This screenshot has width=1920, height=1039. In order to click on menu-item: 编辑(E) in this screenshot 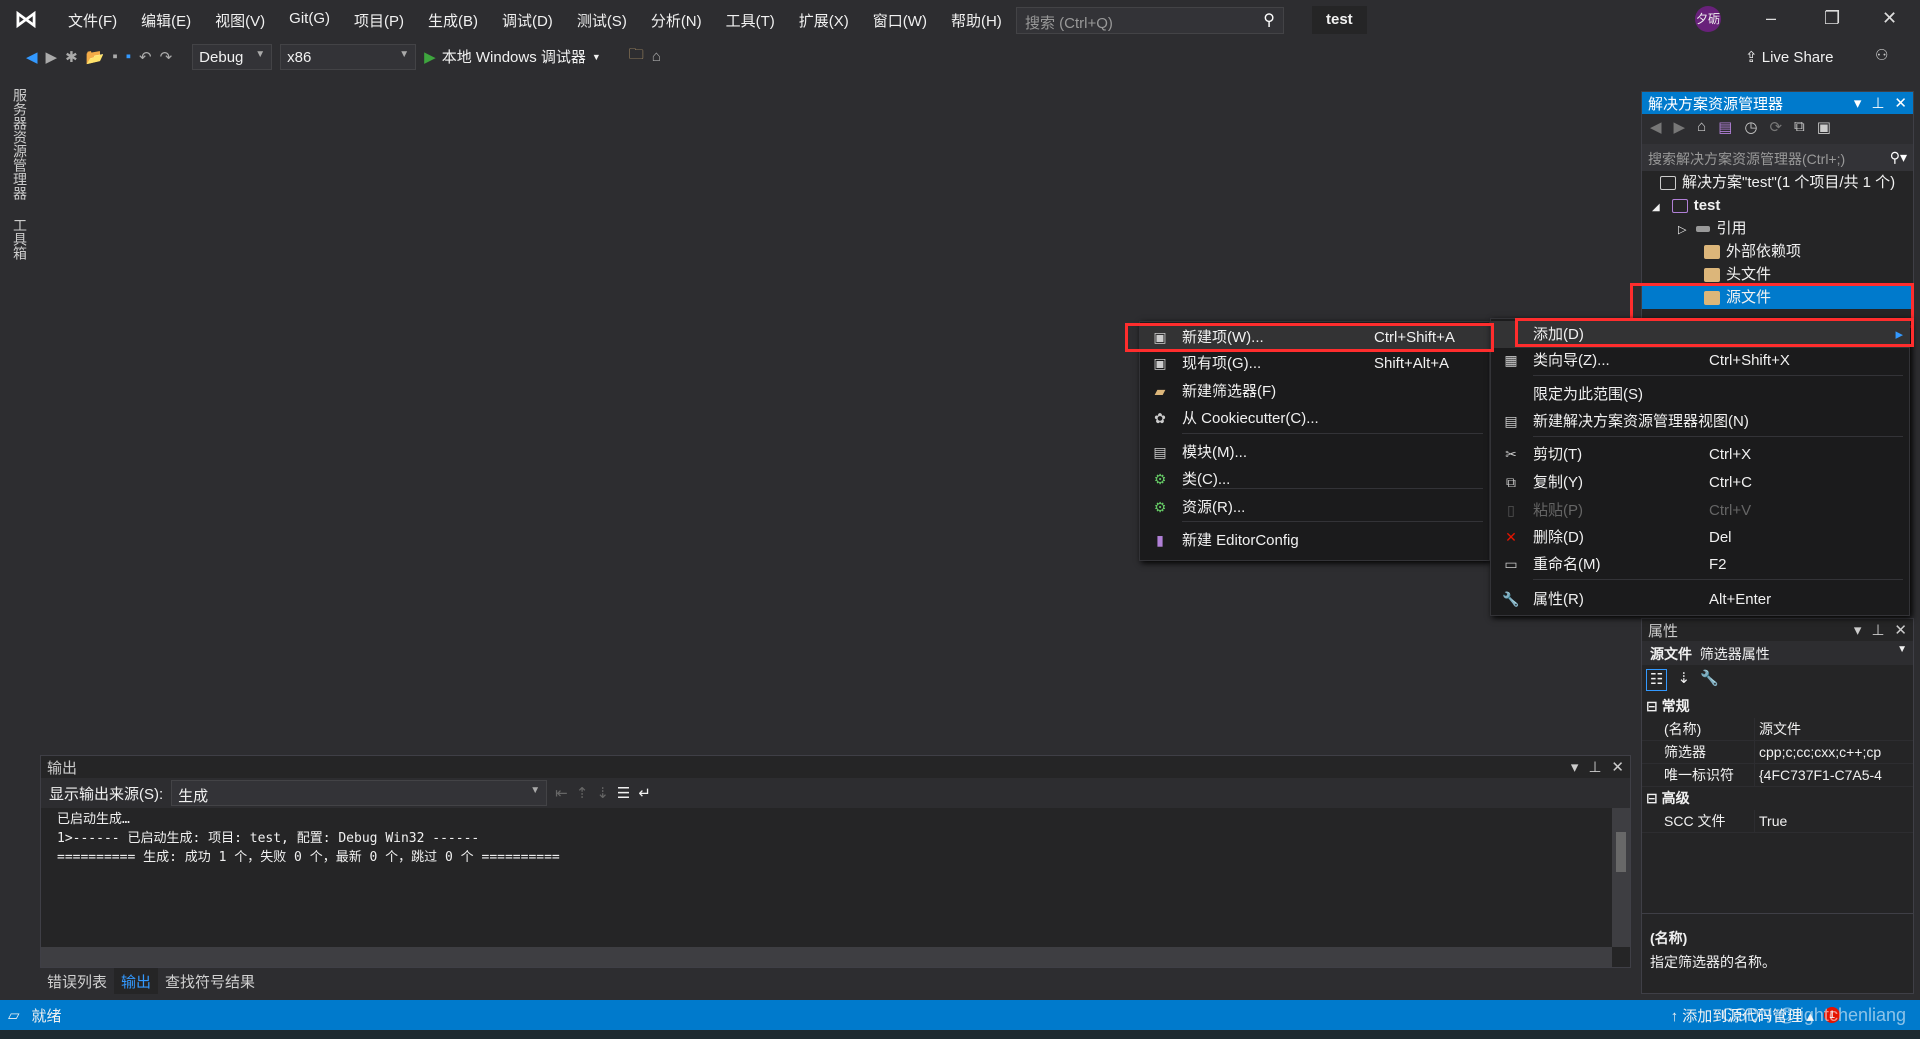, I will do `click(166, 20)`.